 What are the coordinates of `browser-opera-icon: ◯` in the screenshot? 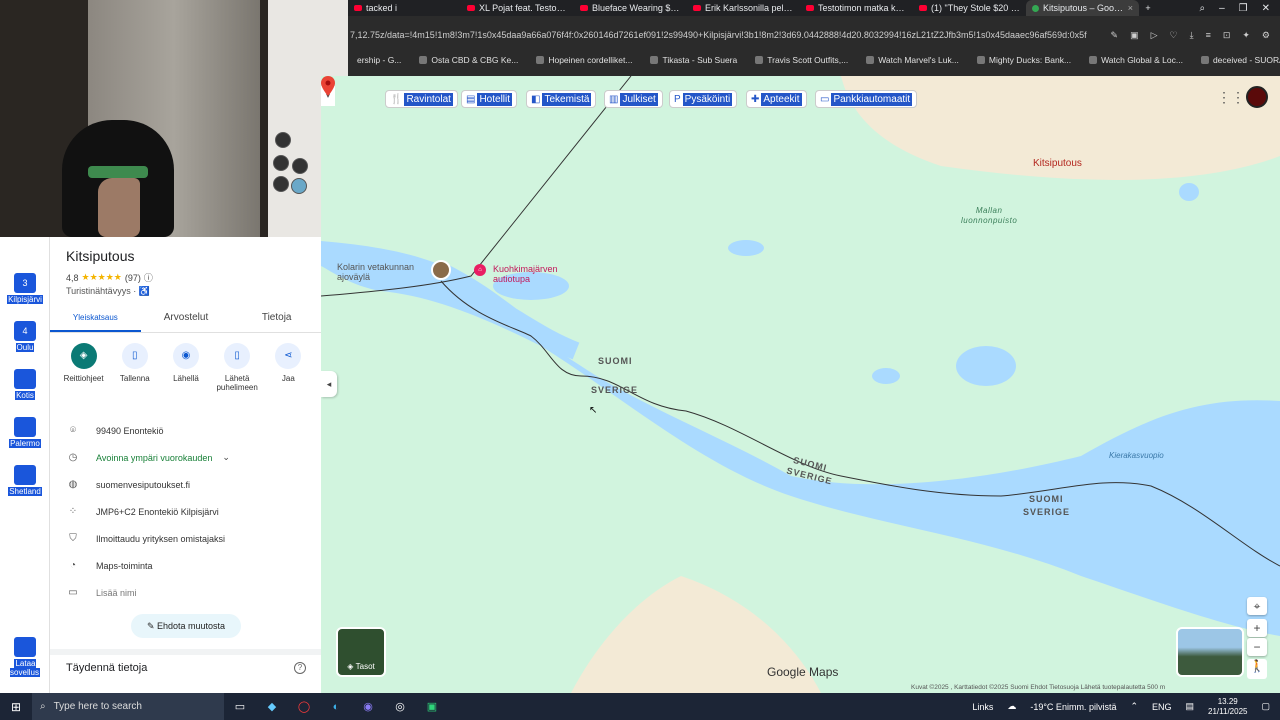 It's located at (304, 706).